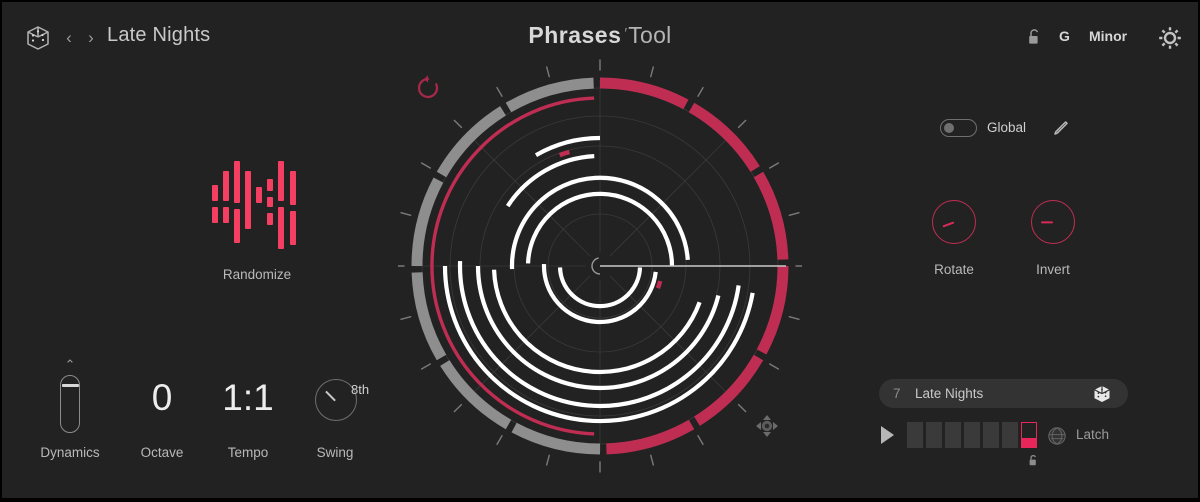  I want to click on tempo-control: 1:1 Tempo, so click(248, 412).